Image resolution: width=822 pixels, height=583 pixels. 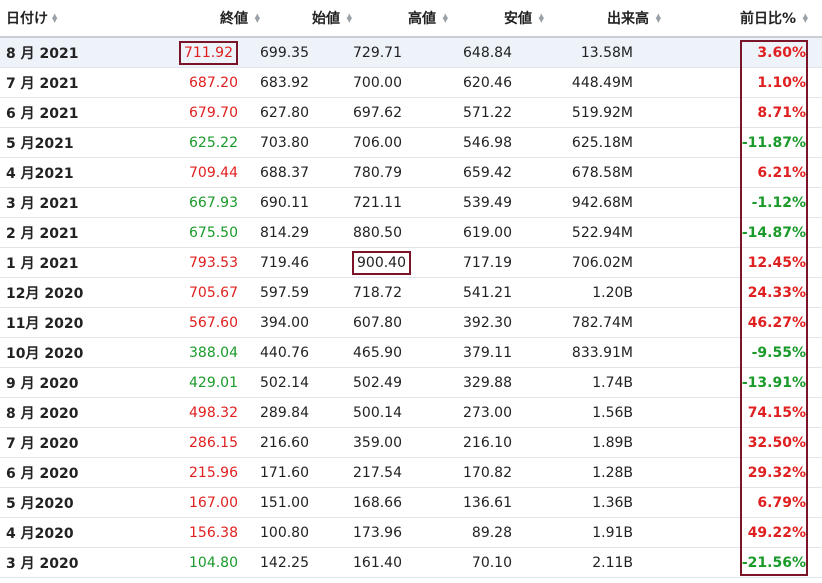 What do you see at coordinates (306, 563) in the screenshot?
I see `cell-open: 142.25` at bounding box center [306, 563].